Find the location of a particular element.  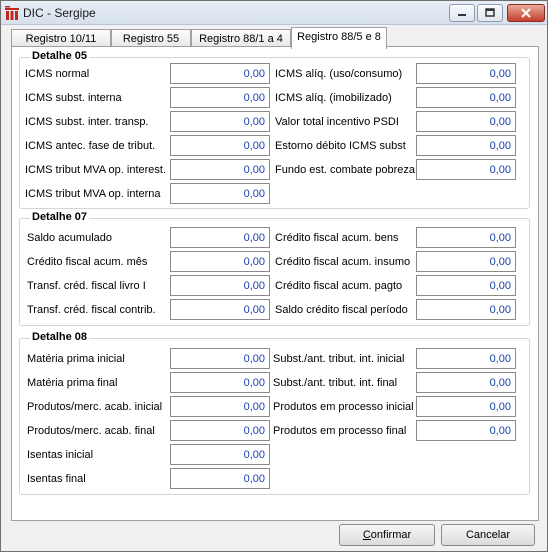

produtos-processo-inicial-field: 0,00 is located at coordinates (466, 406).